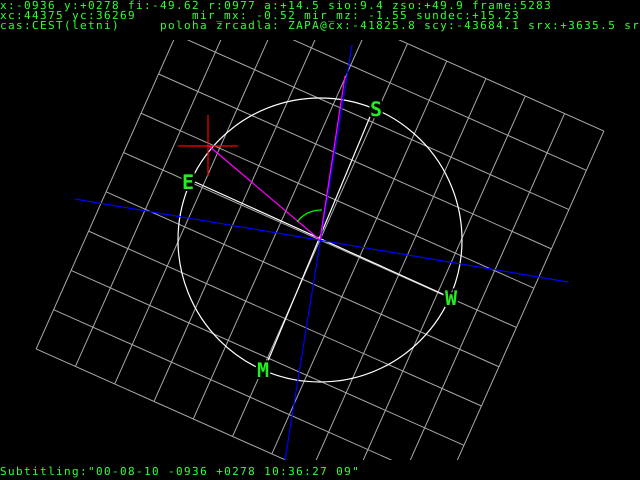  What do you see at coordinates (60, 26) in the screenshot?
I see `status-text: cas:CEST(letni)` at bounding box center [60, 26].